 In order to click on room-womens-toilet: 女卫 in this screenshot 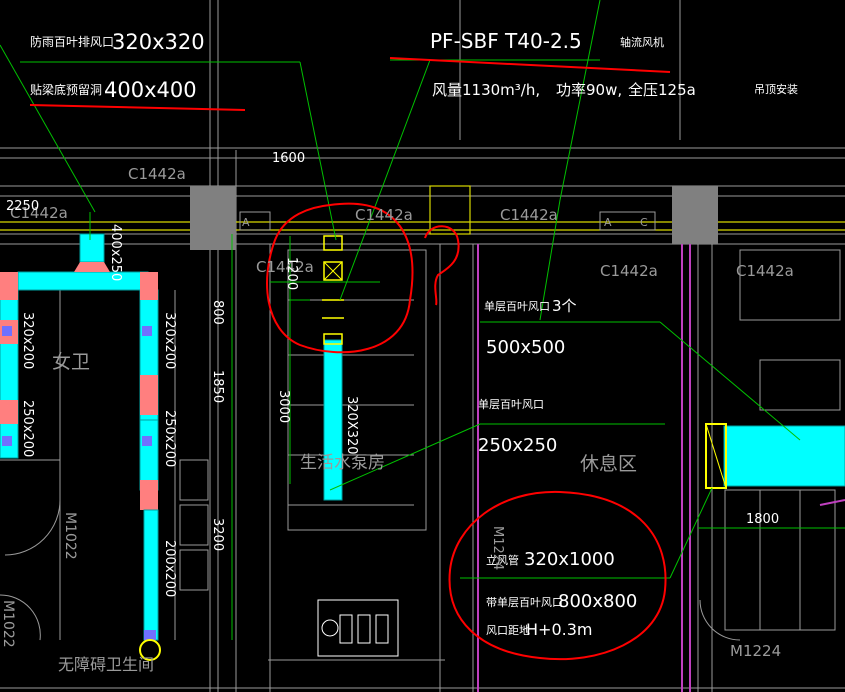, I will do `click(71, 362)`.